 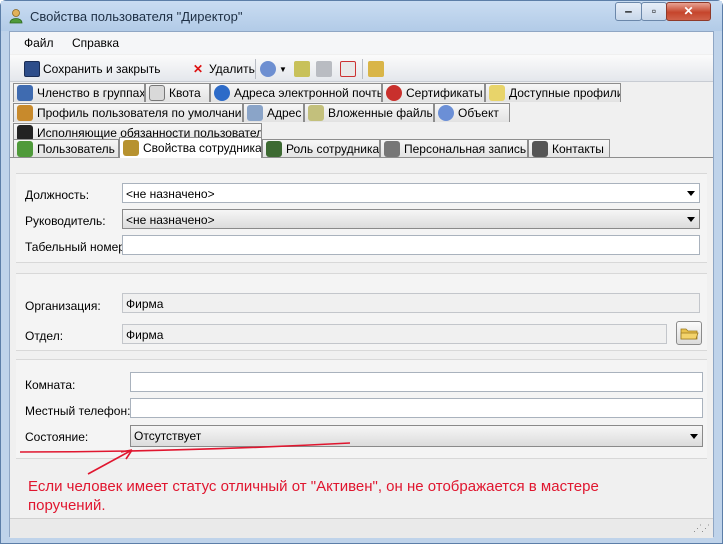 What do you see at coordinates (361, 528) in the screenshot?
I see `status-bar: ⋰⋰` at bounding box center [361, 528].